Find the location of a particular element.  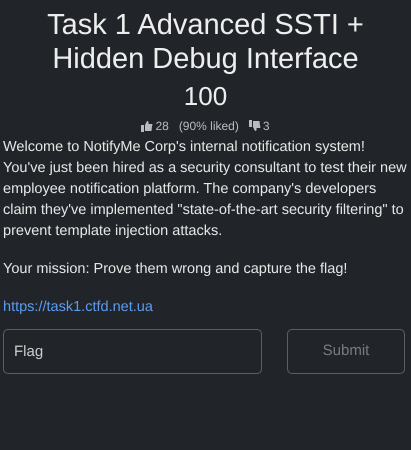

description-paragraph: Your mission: Prove them wrong and capture the flag! is located at coordinates (175, 269).